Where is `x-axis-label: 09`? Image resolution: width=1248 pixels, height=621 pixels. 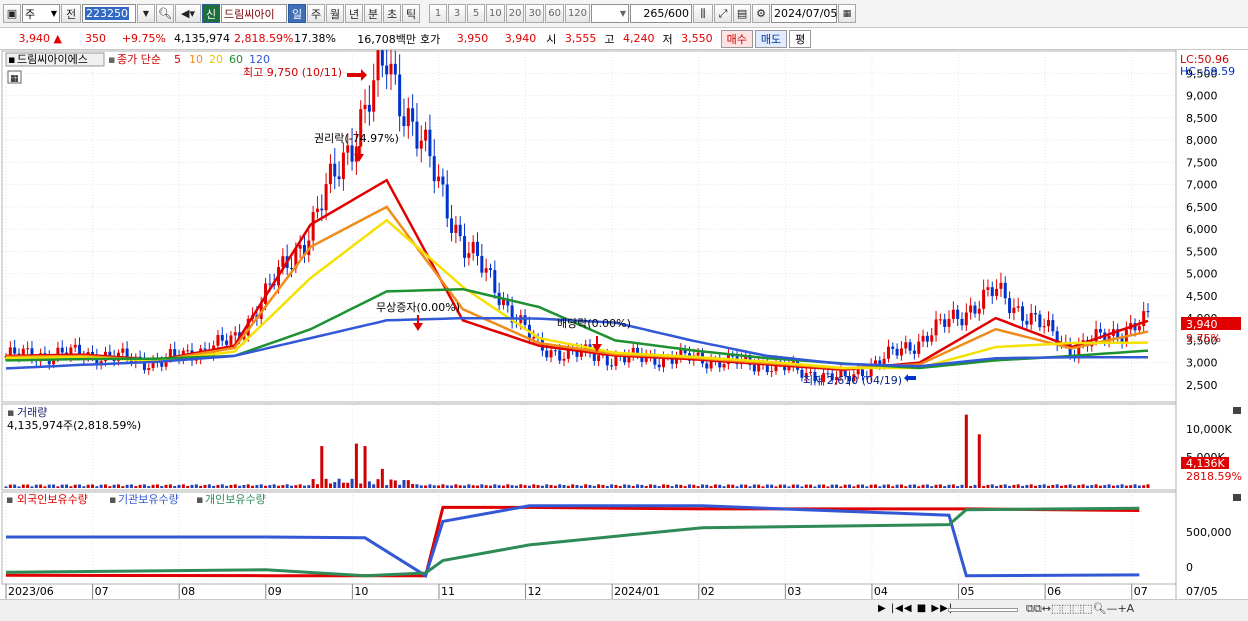
x-axis-label: 09 is located at coordinates (275, 591).